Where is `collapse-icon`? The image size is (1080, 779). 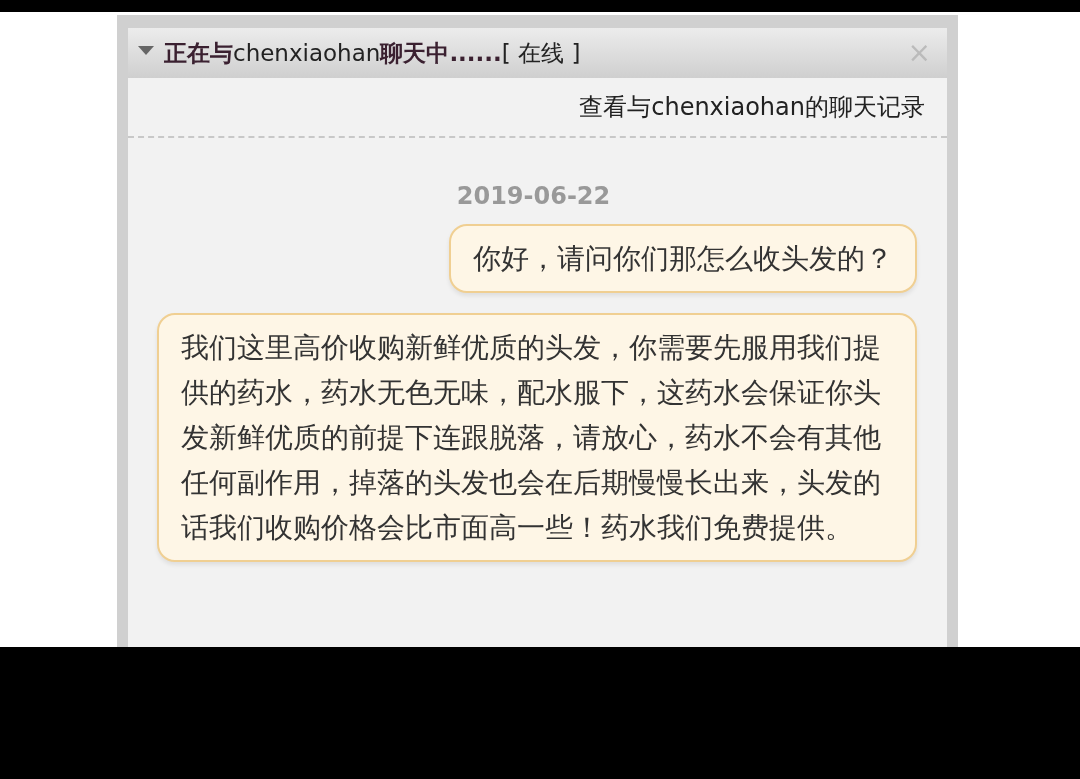
collapse-icon is located at coordinates (146, 51).